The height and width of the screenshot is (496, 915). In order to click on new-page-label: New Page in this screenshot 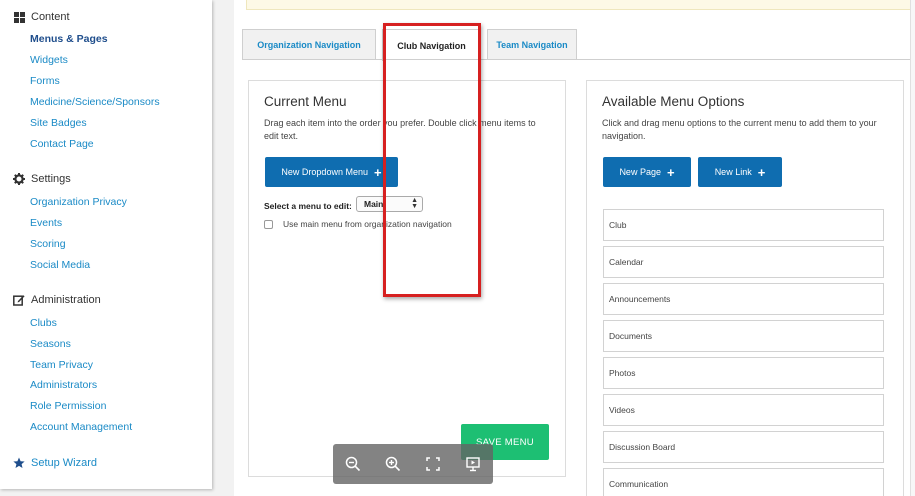, I will do `click(640, 172)`.